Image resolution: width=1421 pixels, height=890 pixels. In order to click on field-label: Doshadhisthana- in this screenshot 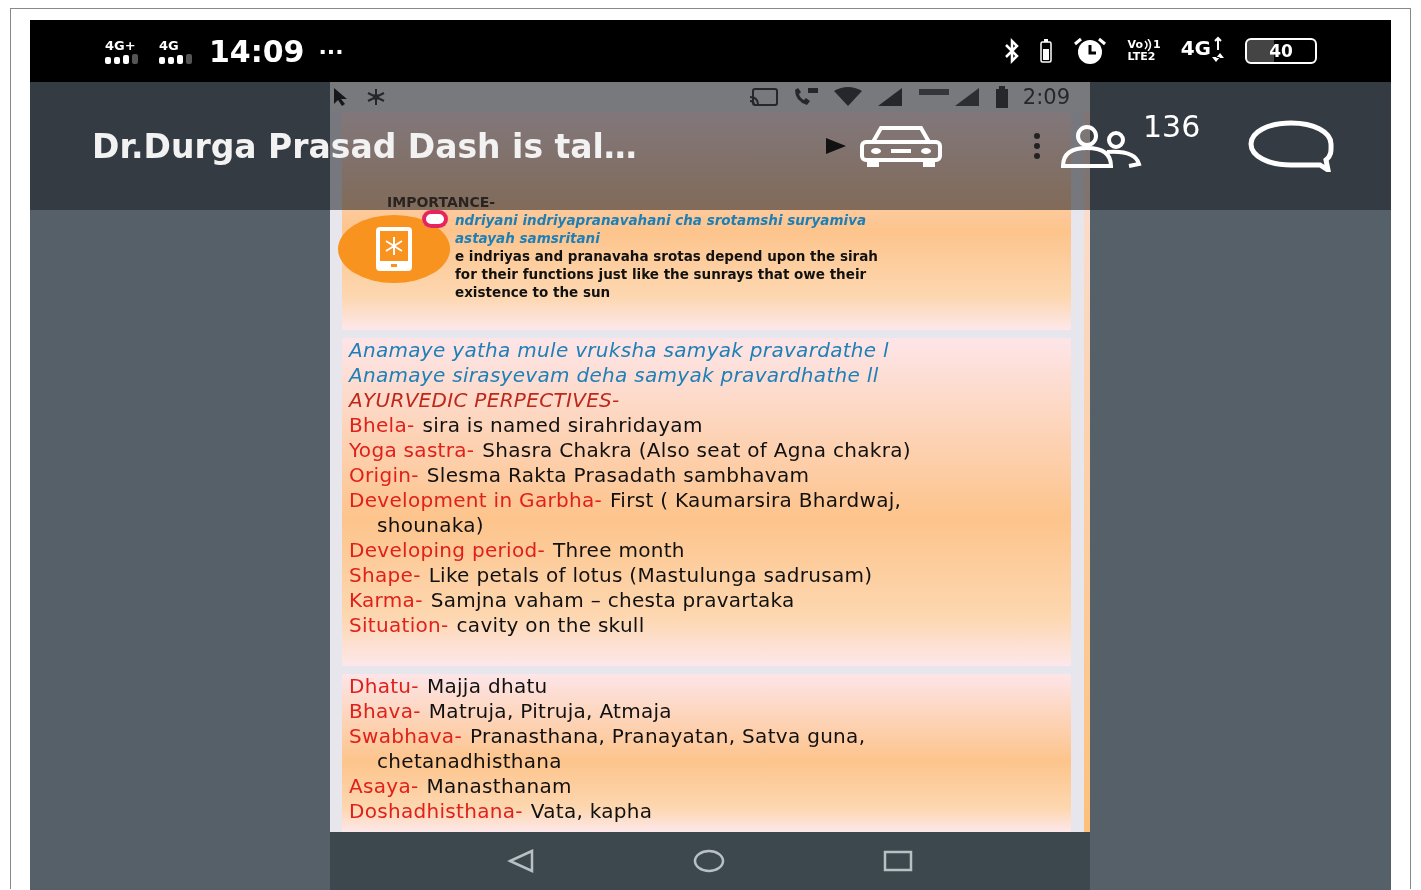, I will do `click(436, 811)`.